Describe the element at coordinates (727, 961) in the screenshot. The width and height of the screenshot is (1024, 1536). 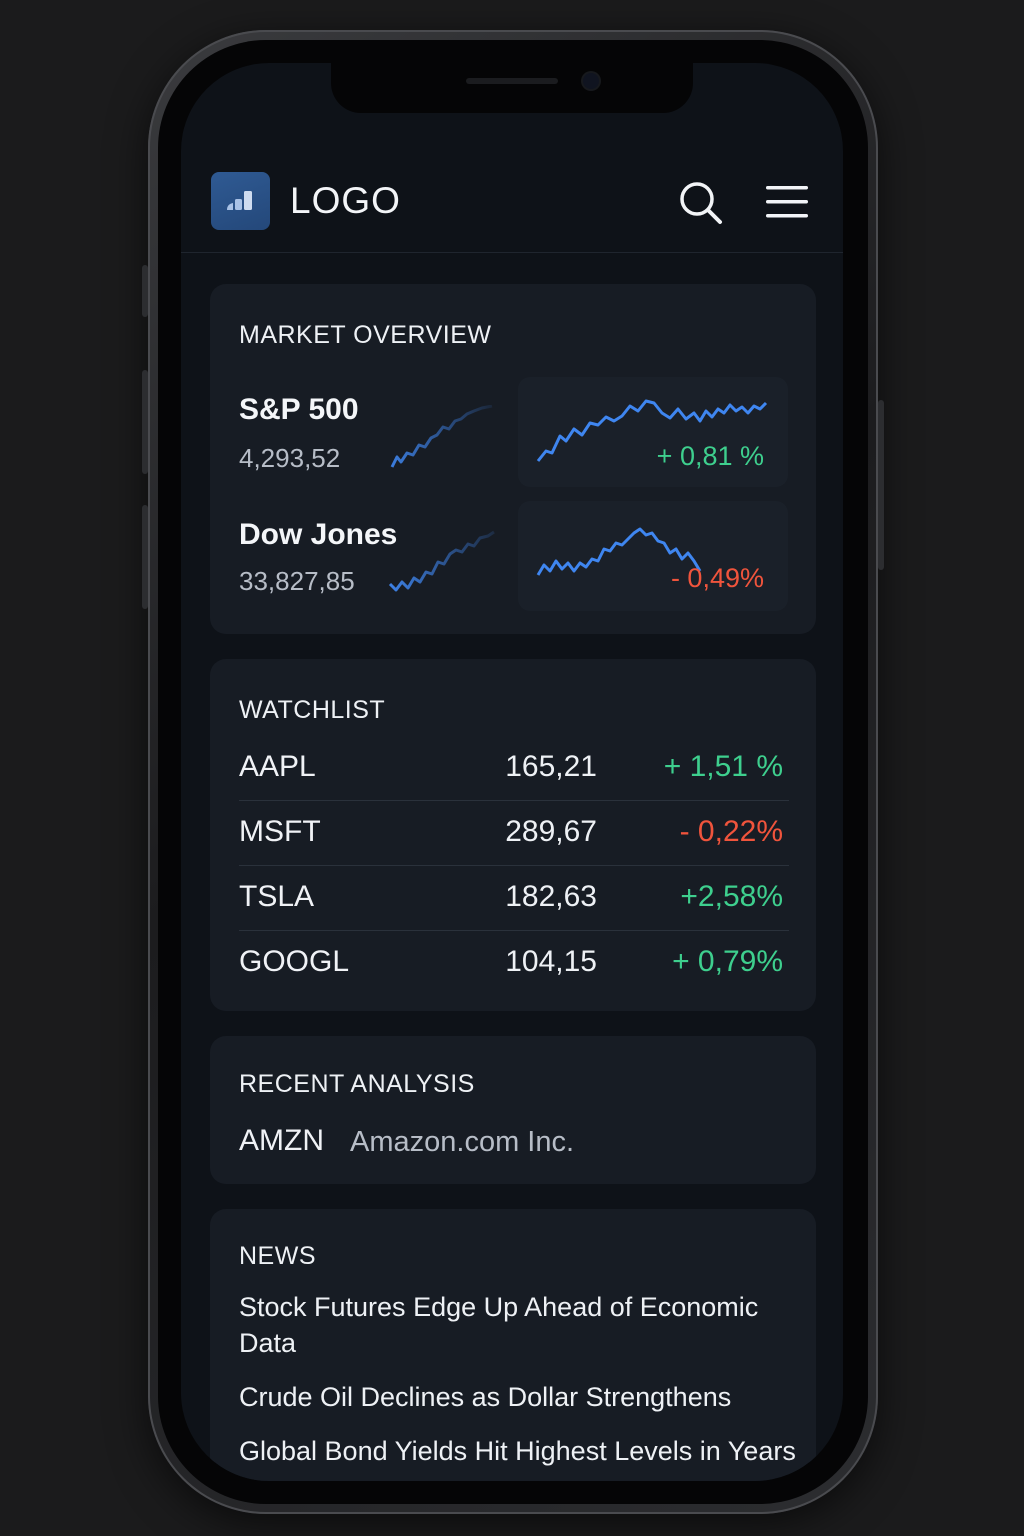
I see `ticker-change: + 0,79%` at that location.